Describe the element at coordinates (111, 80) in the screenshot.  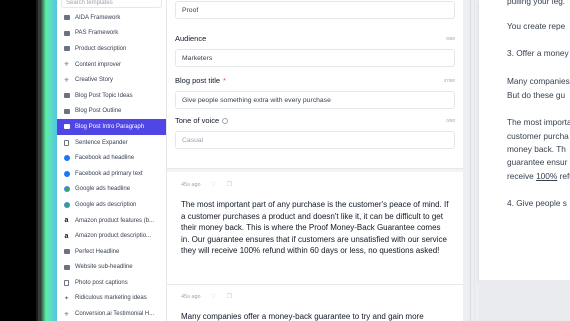
I see `sidebar-item: ✳ Creative Story` at that location.